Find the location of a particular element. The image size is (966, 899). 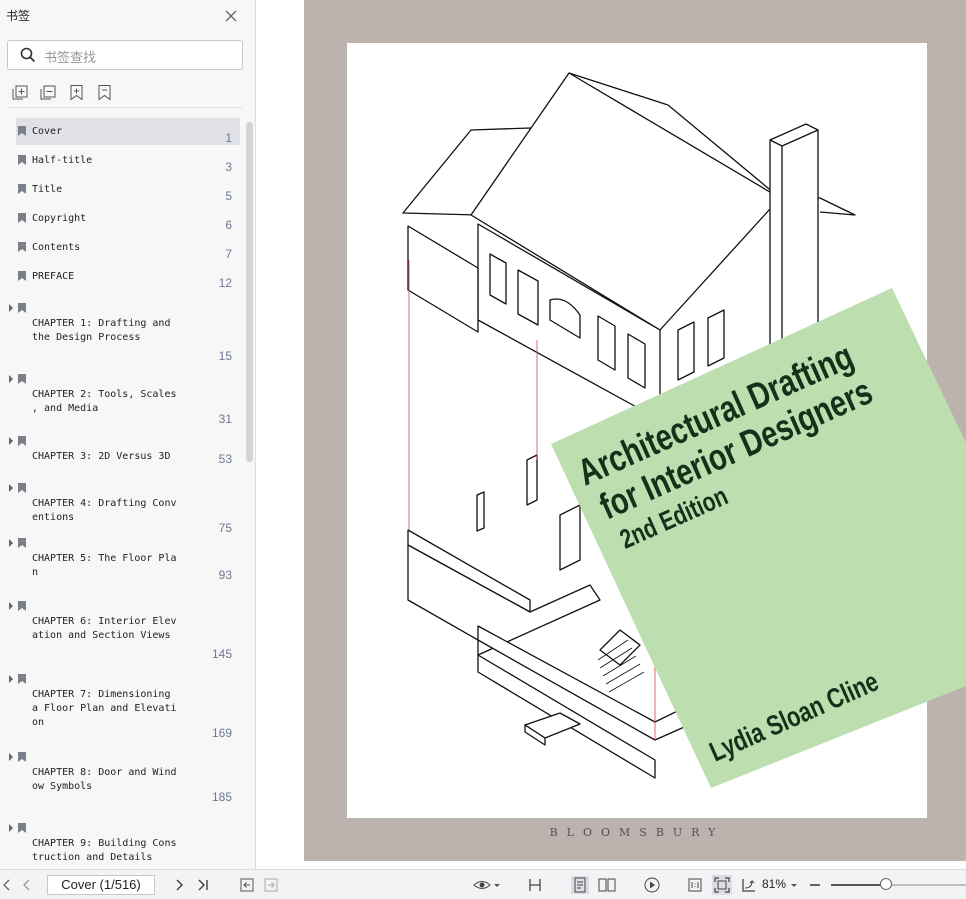

bookmark-page-number: 5 is located at coordinates (228, 196).